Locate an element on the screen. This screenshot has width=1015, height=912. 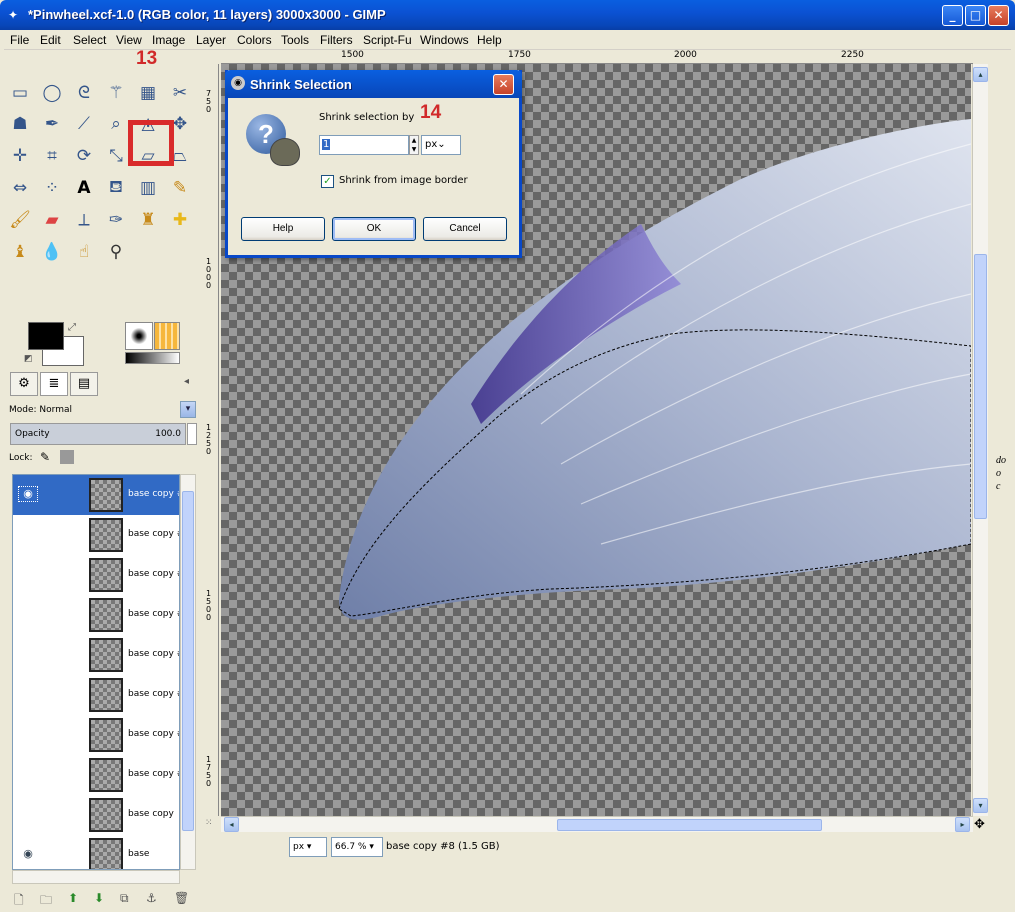
lock-pixels-icon: ✎ is located at coordinates (45, 457).